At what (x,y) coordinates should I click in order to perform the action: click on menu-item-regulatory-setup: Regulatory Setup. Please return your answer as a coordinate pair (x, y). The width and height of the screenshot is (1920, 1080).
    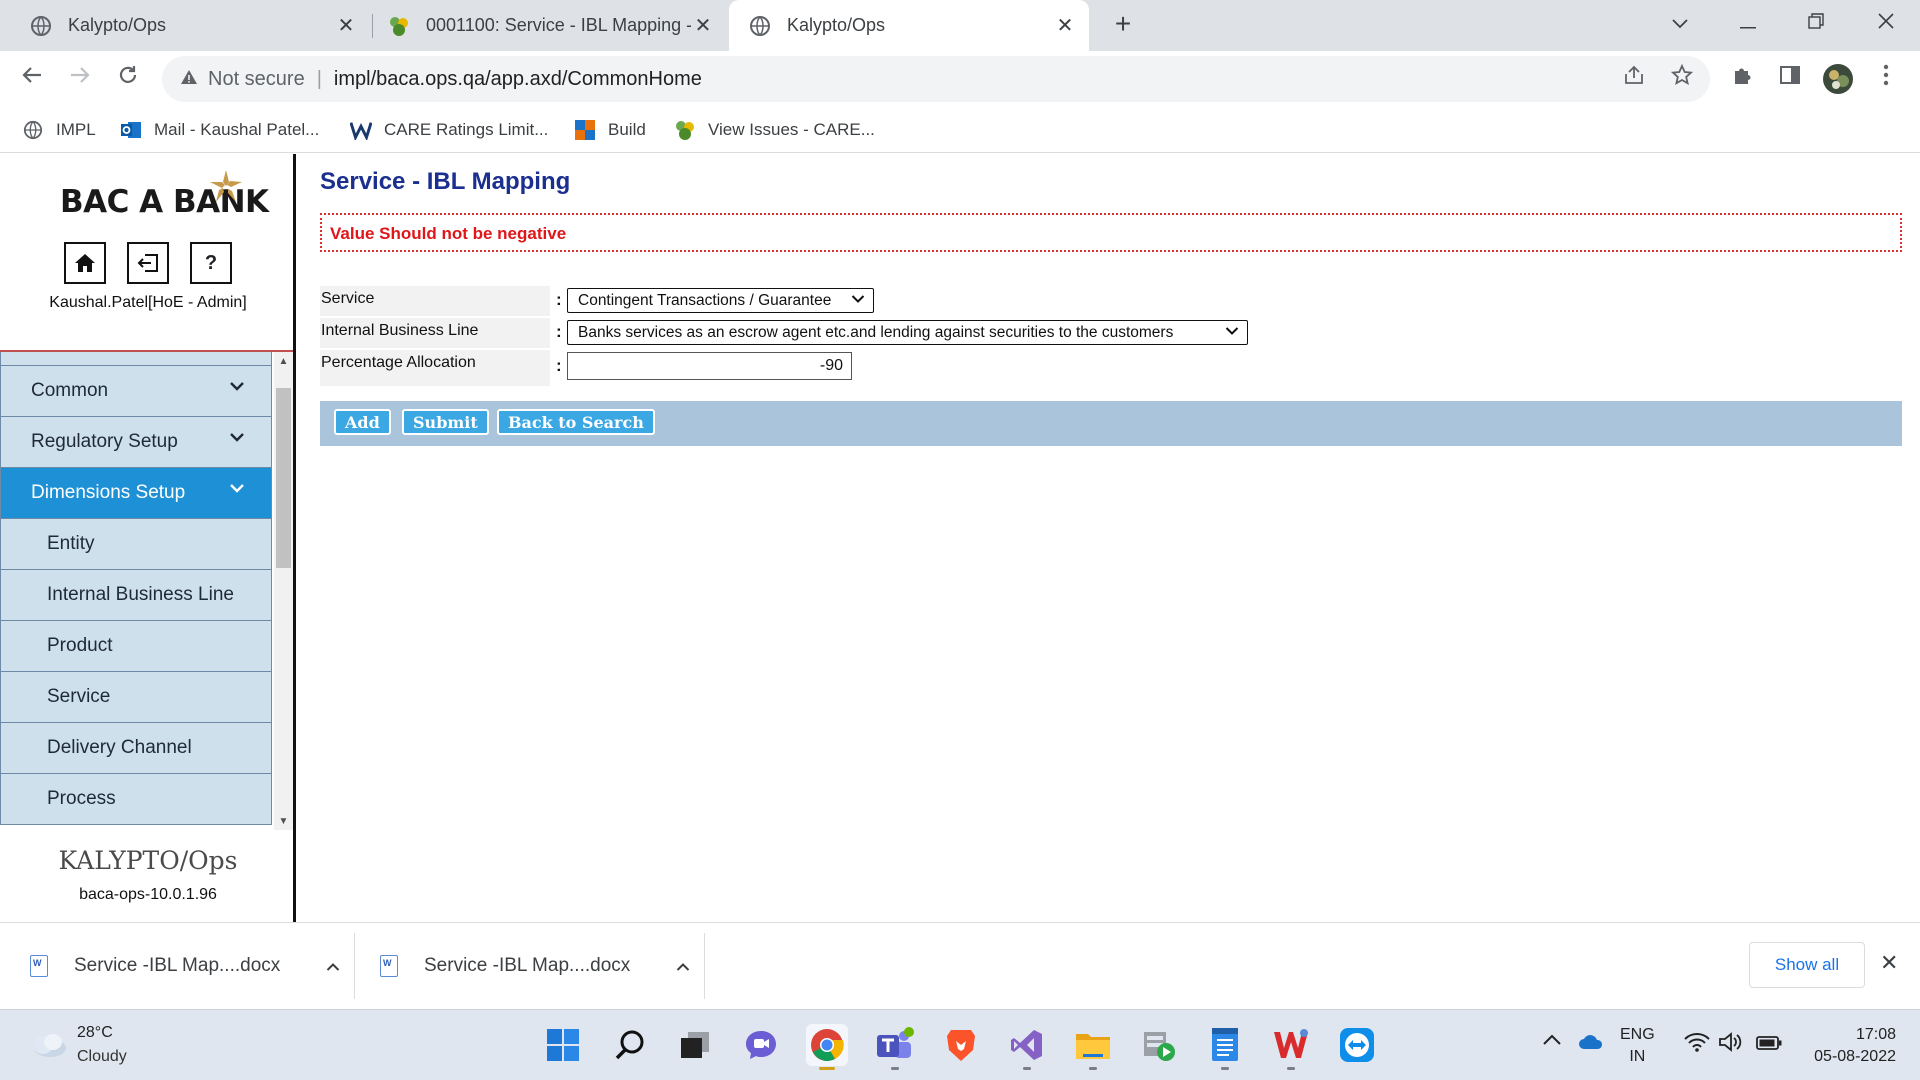
    Looking at the image, I should click on (136, 442).